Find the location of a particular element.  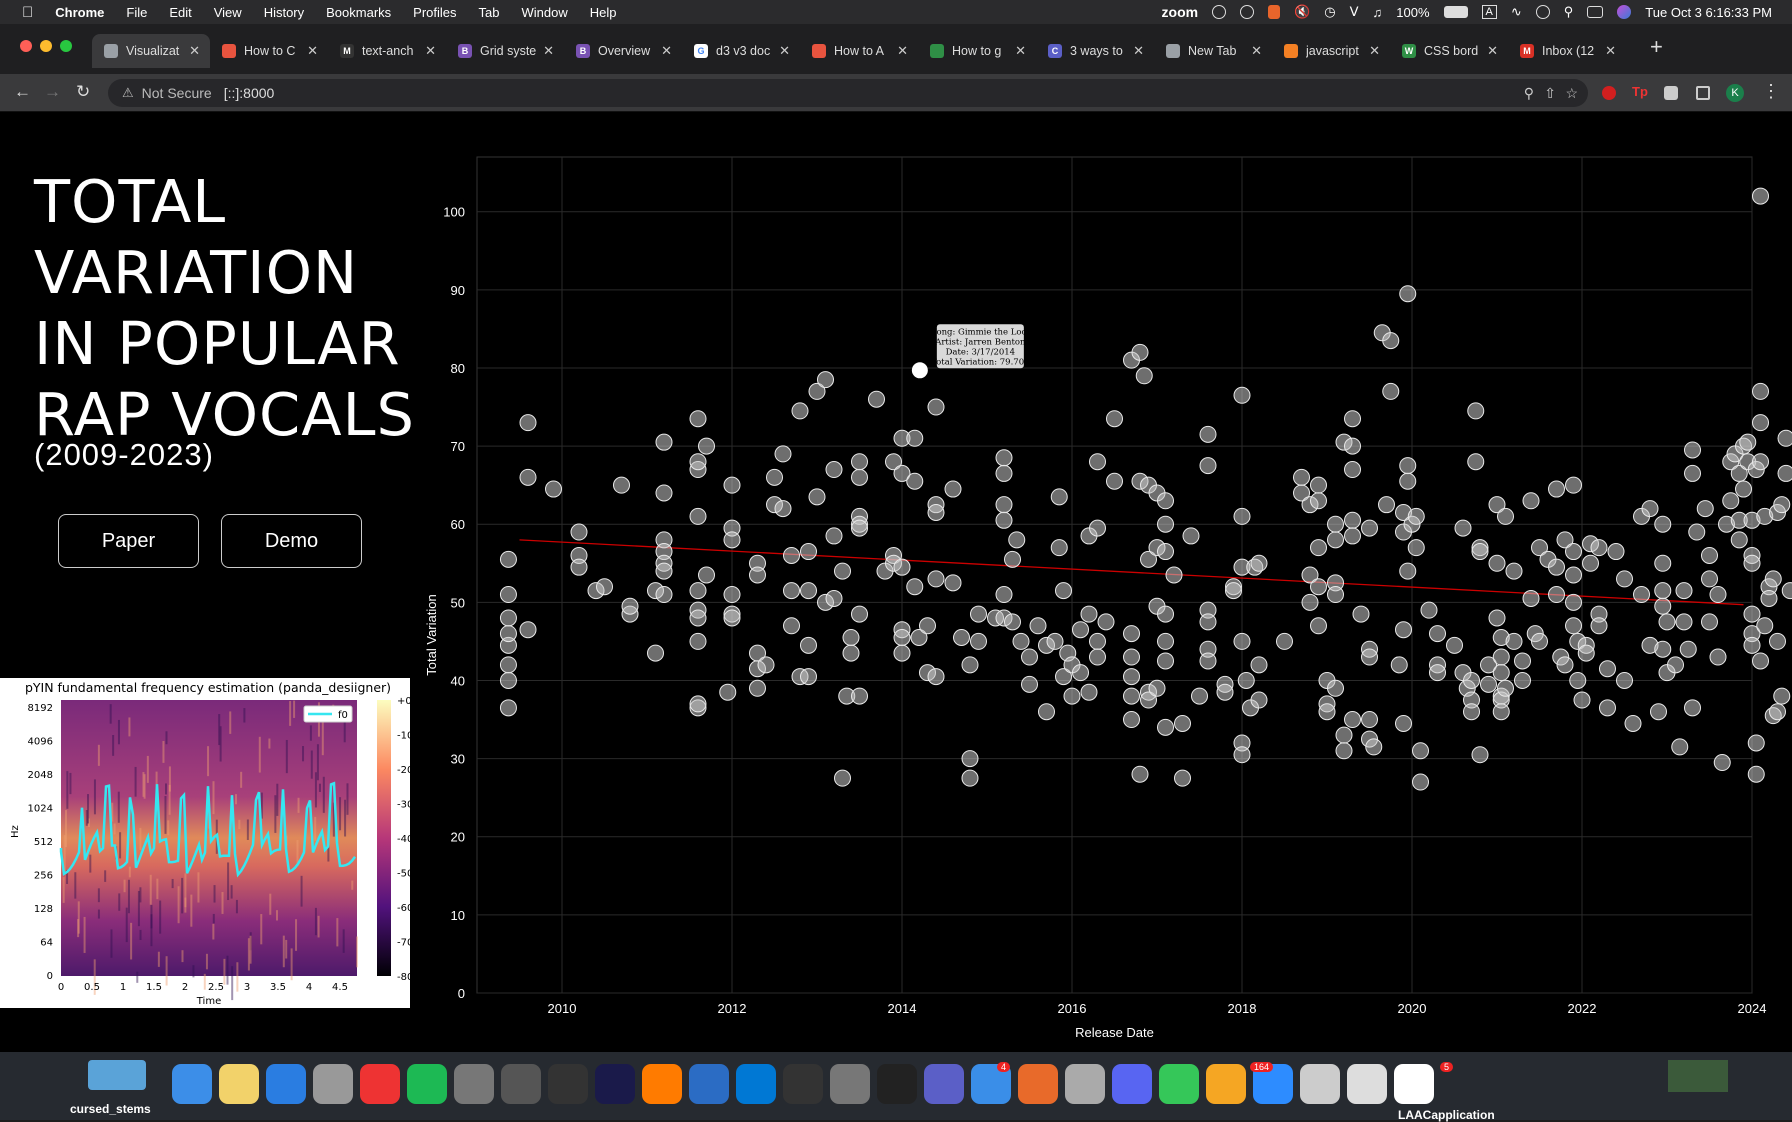

status-icon is located at coordinates (1219, 12).